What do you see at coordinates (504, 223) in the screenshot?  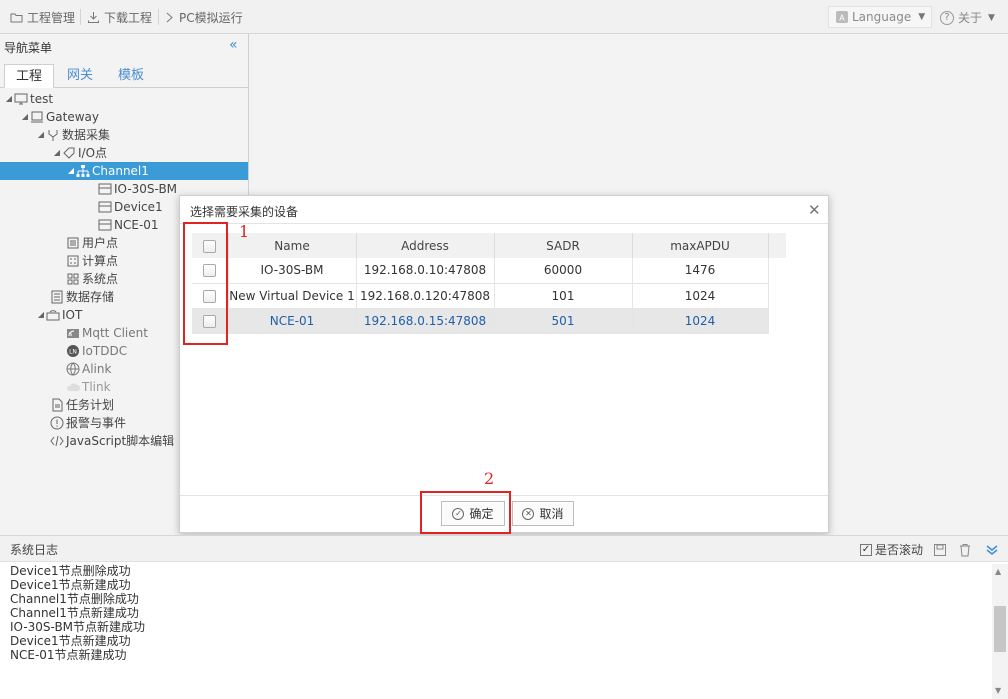 I see `divider` at bounding box center [504, 223].